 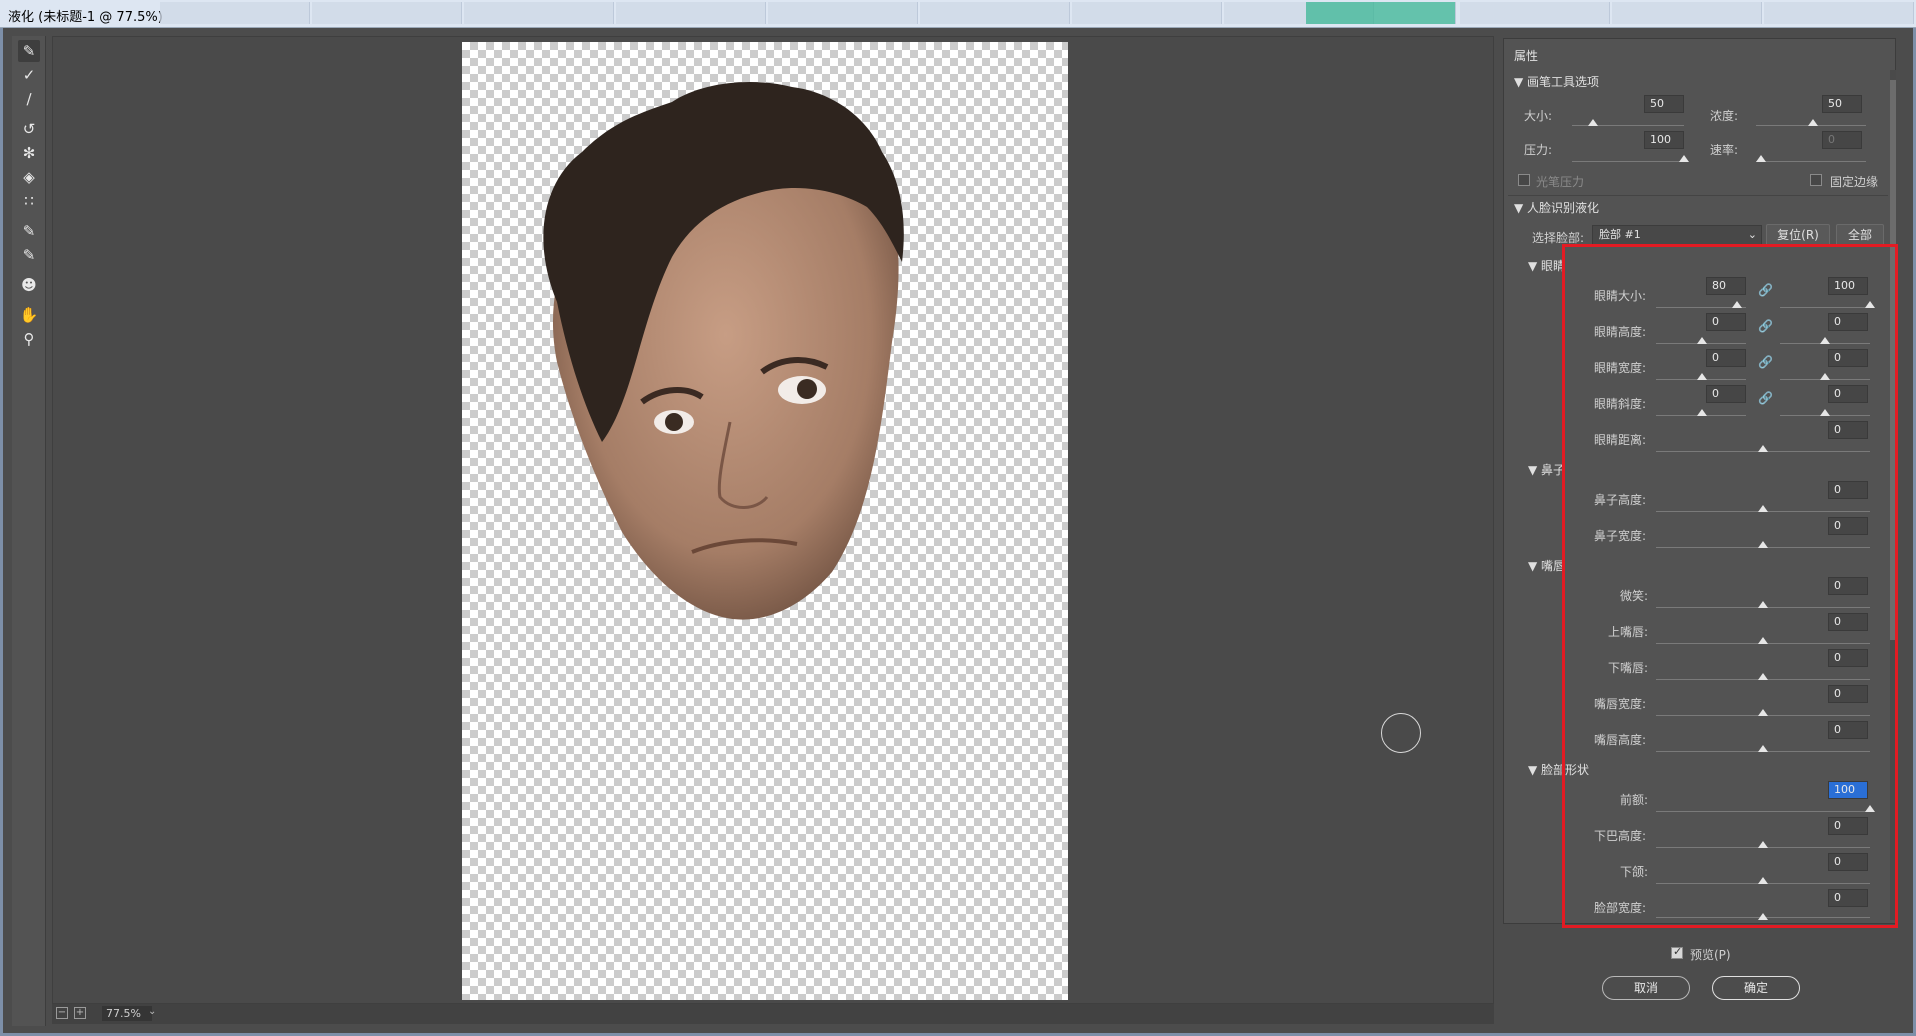 I want to click on brush-cursor, so click(x=1401, y=733).